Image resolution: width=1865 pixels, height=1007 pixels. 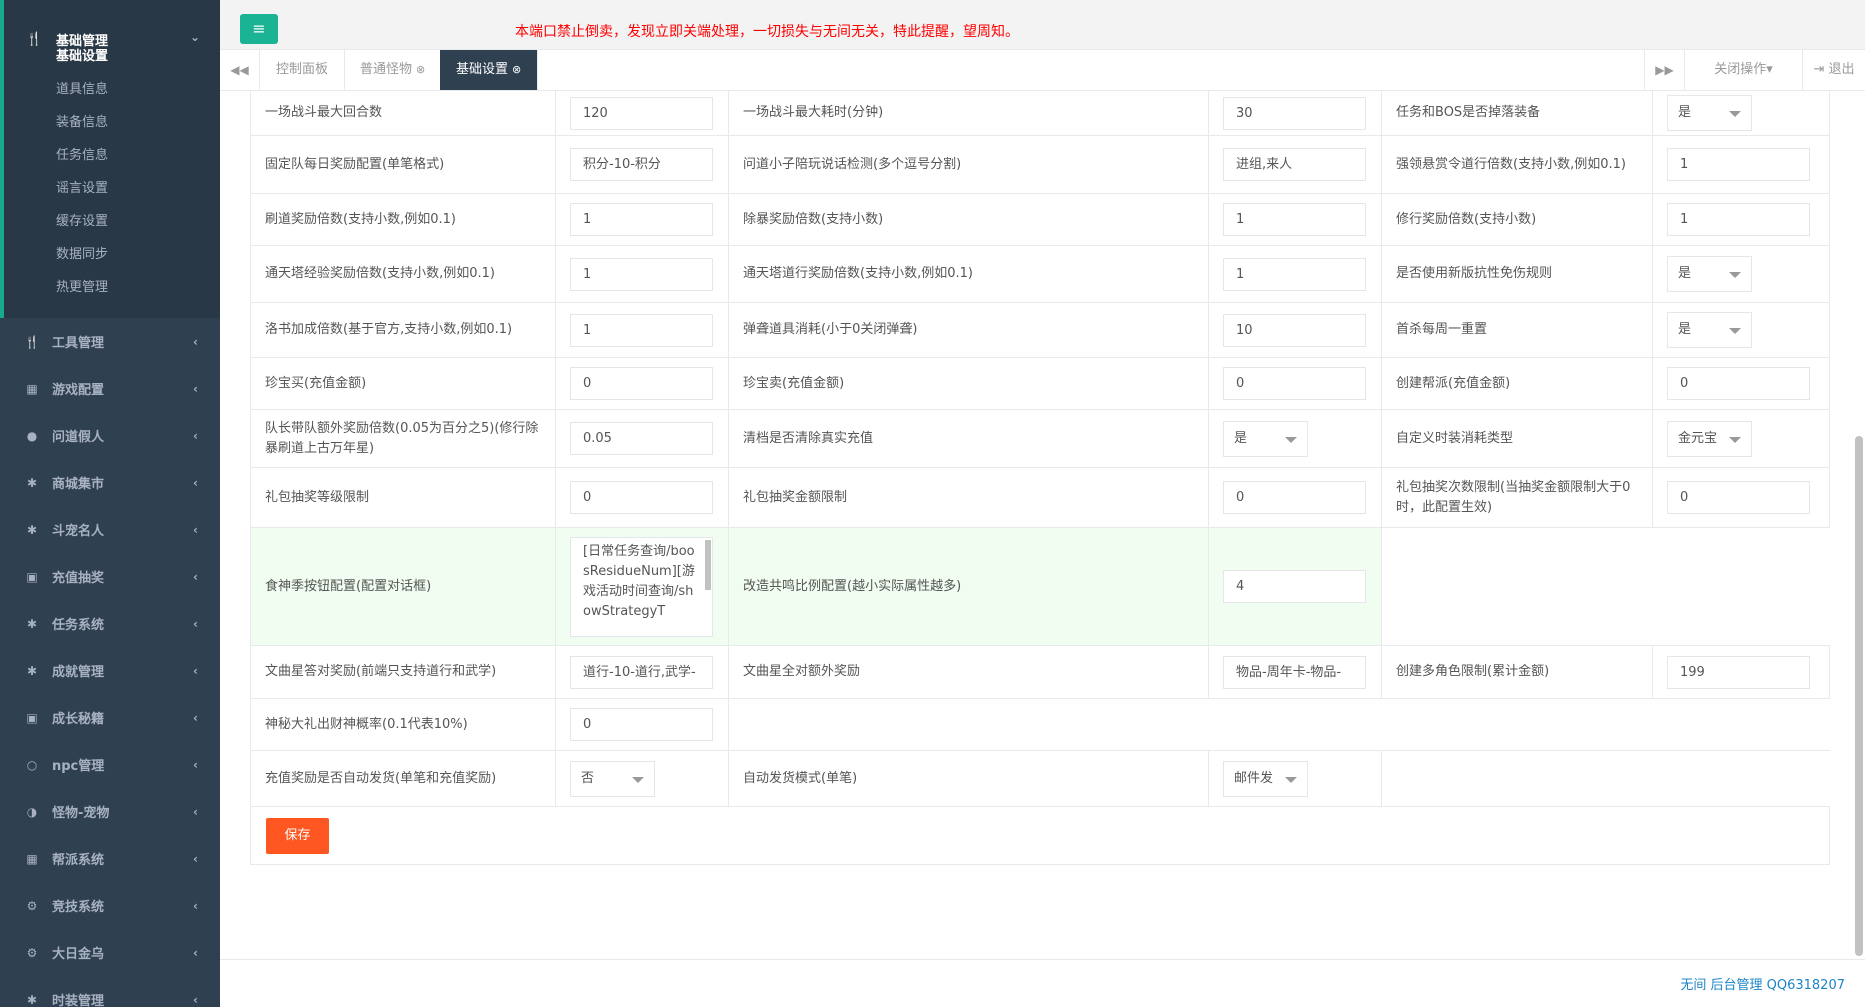 I want to click on sidebar-item-equipment-info: 装备信息, so click(x=112, y=122).